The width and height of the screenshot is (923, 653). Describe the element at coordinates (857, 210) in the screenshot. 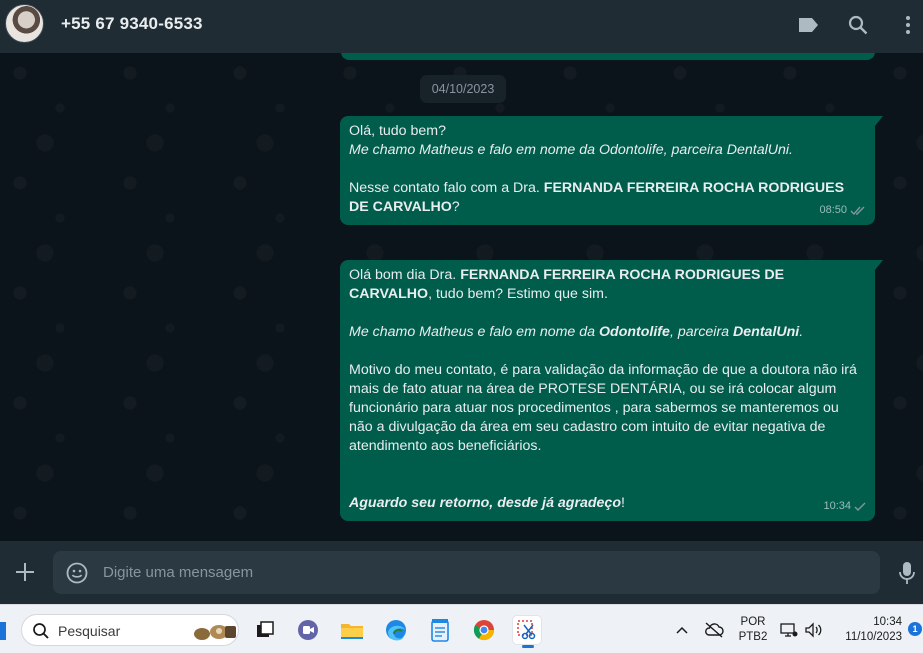

I see `double-check-icon` at that location.